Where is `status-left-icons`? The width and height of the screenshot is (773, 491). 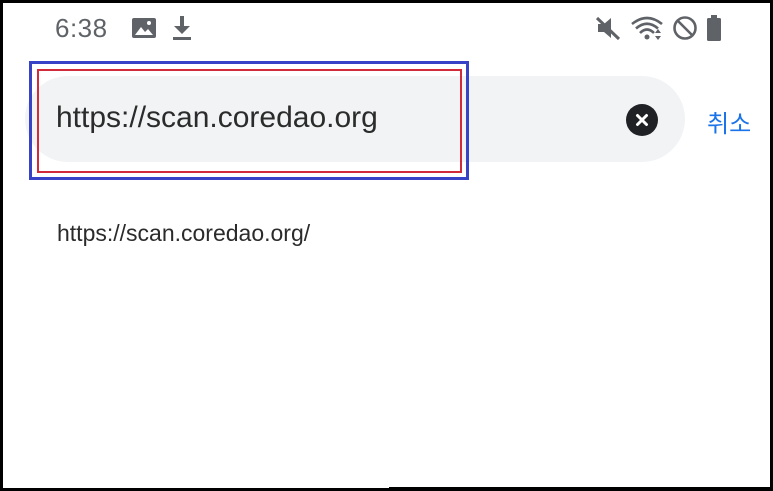 status-left-icons is located at coordinates (162, 28).